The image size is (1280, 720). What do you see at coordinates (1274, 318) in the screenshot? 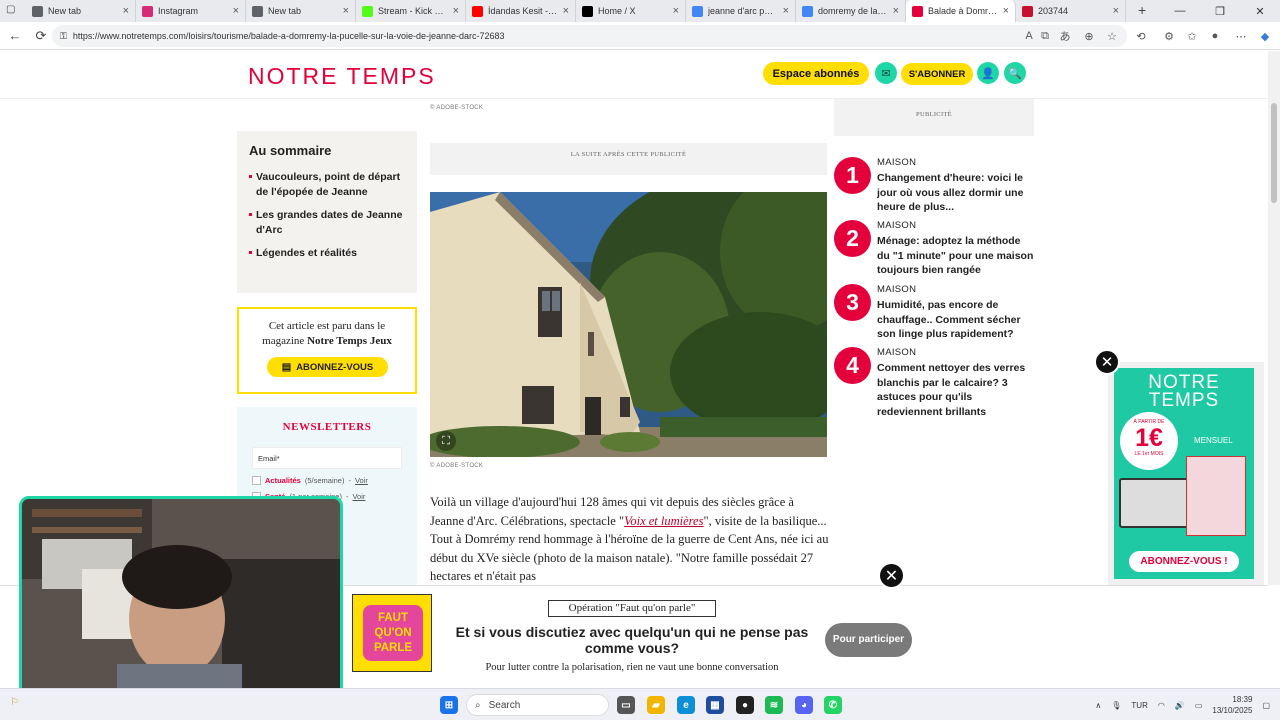
I see `page-scrollbar` at bounding box center [1274, 318].